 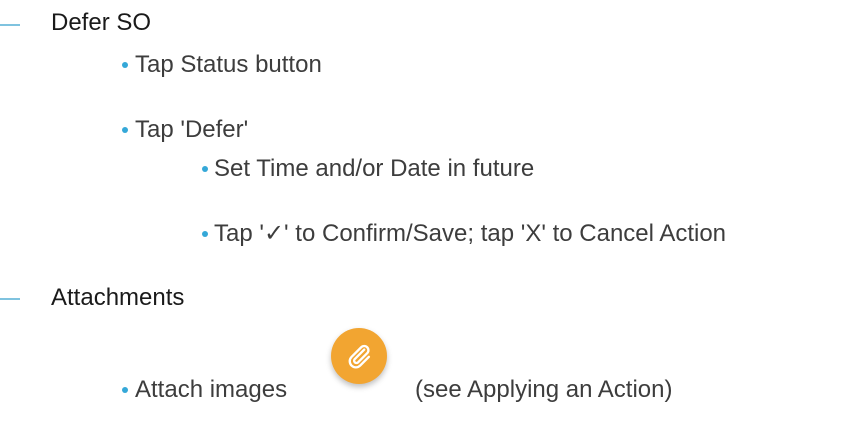 What do you see at coordinates (101, 22) in the screenshot?
I see `section-heading-defer-so: Defer SO` at bounding box center [101, 22].